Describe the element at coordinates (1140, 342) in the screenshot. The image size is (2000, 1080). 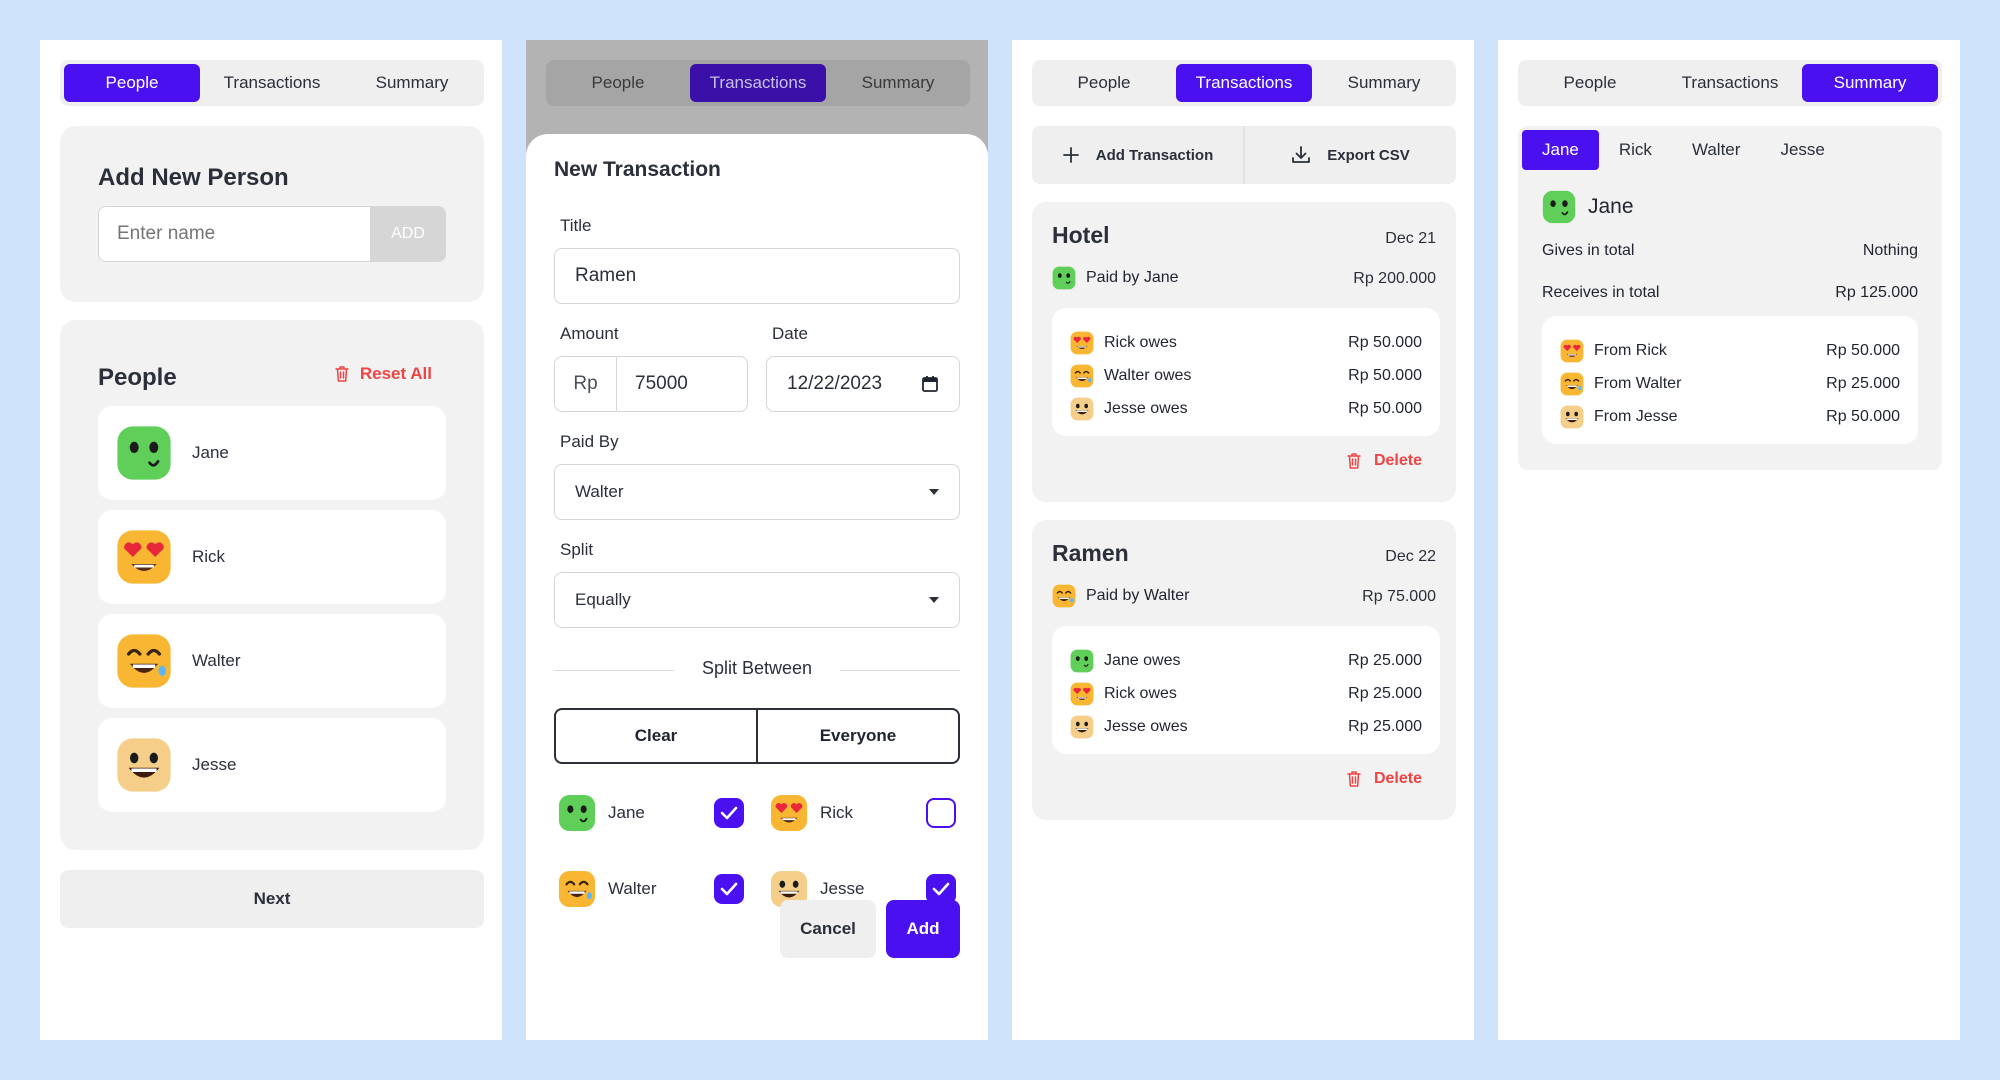
I see `owe-label: Rick owes` at that location.